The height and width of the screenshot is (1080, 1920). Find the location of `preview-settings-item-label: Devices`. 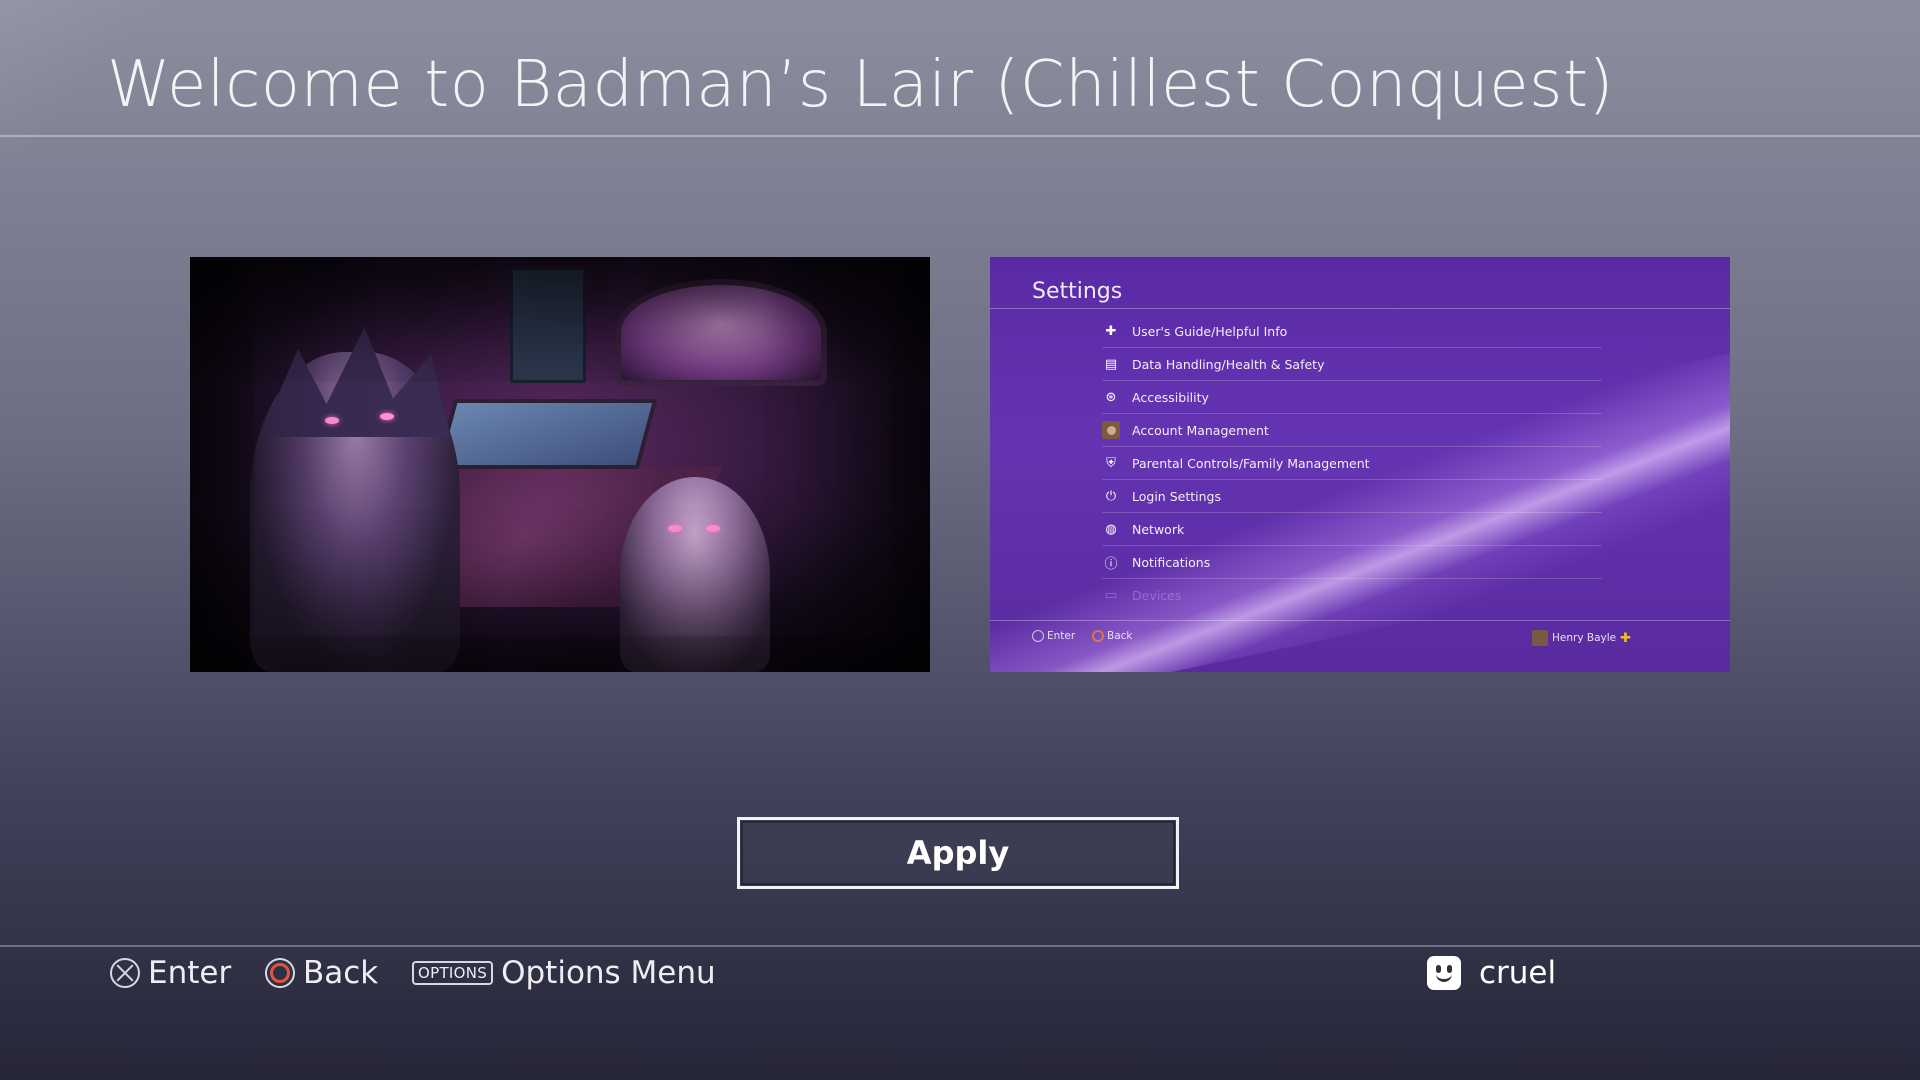

preview-settings-item-label: Devices is located at coordinates (1157, 595).